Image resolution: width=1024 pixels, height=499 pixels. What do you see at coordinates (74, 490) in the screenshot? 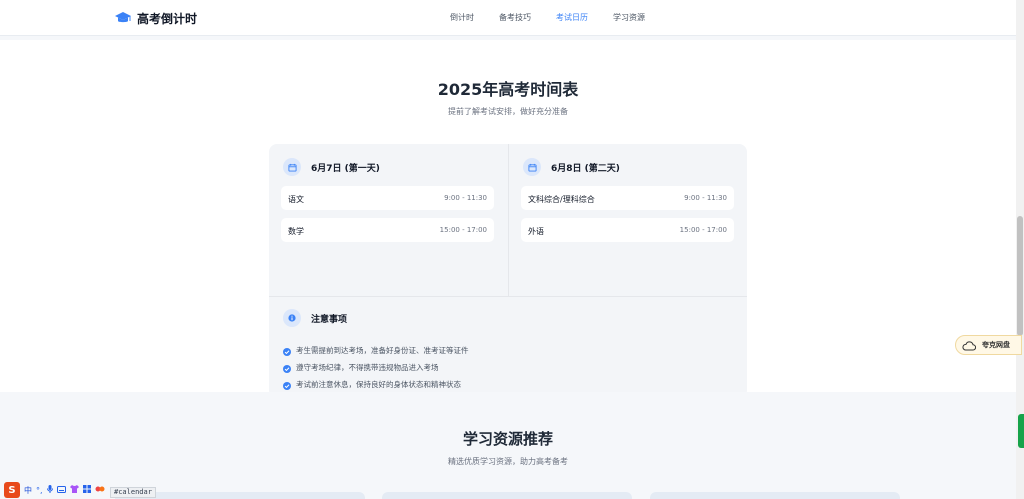
I see `shirt-icon` at bounding box center [74, 490].